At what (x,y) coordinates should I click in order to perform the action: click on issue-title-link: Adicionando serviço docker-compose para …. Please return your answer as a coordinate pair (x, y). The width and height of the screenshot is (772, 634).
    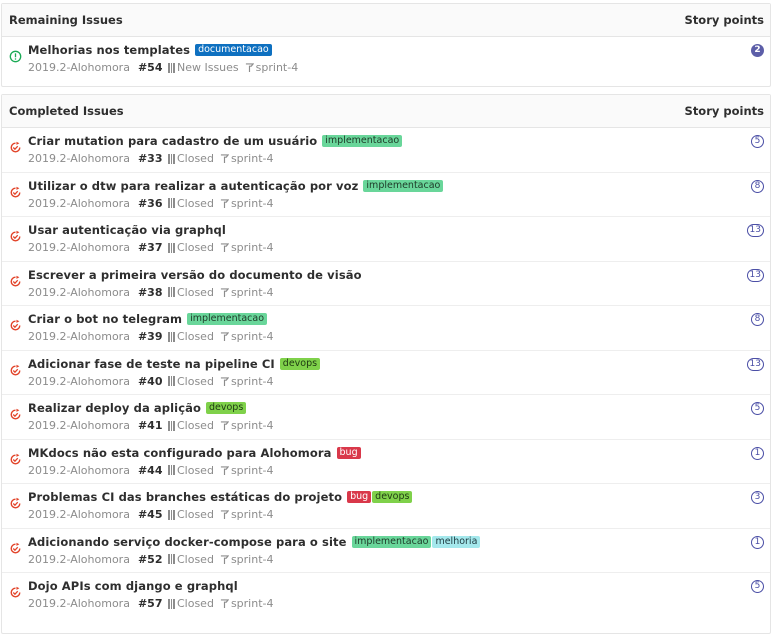
    Looking at the image, I should click on (187, 542).